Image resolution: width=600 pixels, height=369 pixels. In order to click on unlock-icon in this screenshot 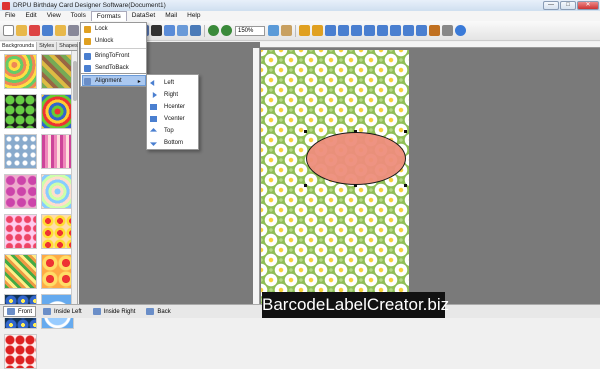, I will do `click(317, 30)`.